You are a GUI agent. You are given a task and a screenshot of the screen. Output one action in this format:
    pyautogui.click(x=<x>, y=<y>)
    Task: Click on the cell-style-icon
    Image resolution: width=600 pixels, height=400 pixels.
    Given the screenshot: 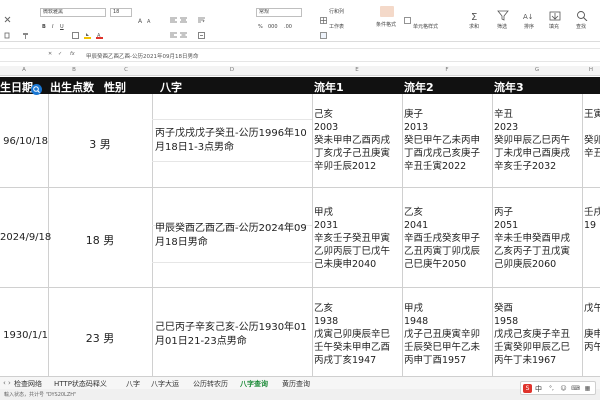 What is the action you would take?
    pyautogui.click(x=407, y=16)
    